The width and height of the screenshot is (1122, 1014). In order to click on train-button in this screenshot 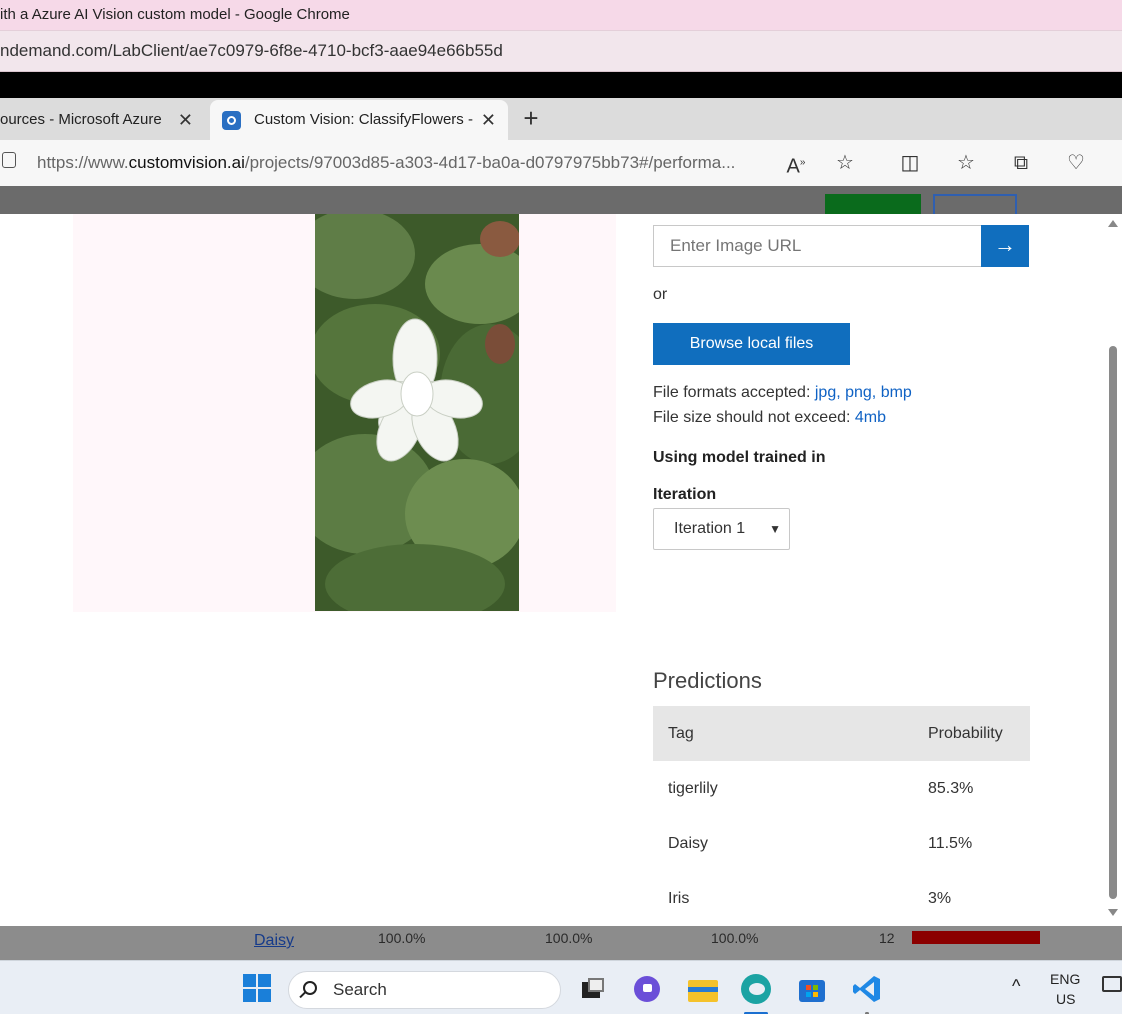, I will do `click(873, 204)`.